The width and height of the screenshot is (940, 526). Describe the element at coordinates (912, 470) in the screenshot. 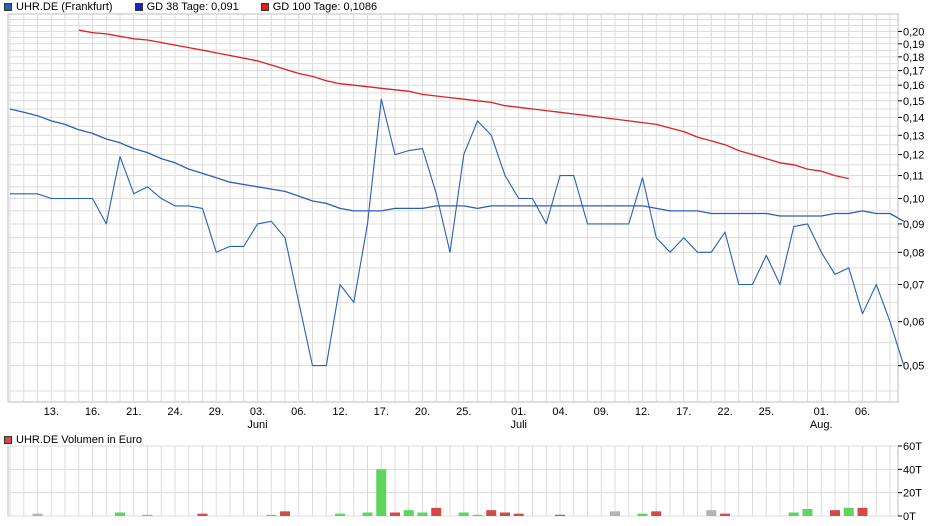

I see `volume-y-tick-label: 40T` at that location.